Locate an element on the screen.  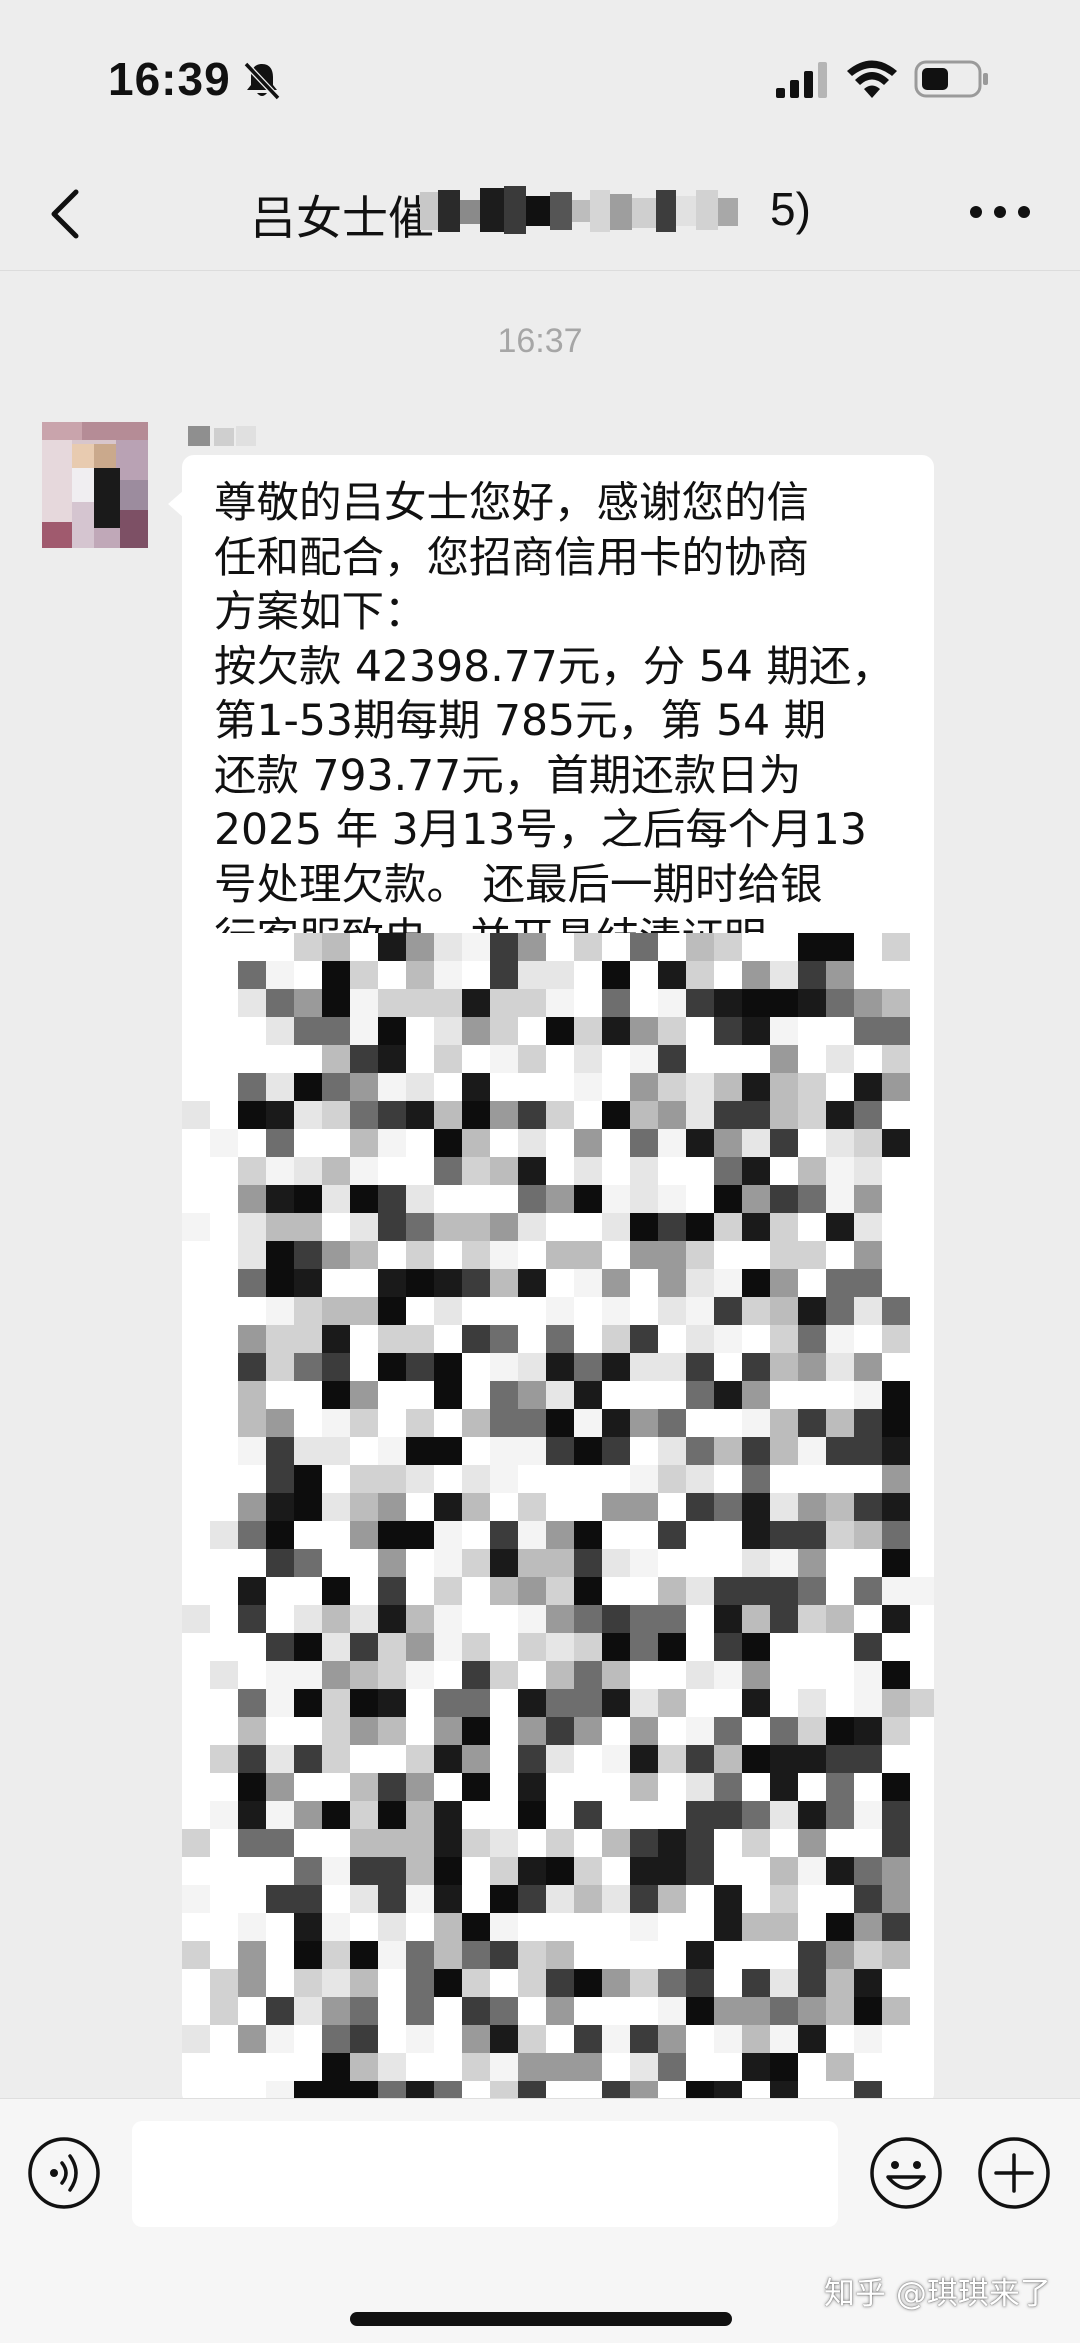
emoji-button is located at coordinates (906, 2173).